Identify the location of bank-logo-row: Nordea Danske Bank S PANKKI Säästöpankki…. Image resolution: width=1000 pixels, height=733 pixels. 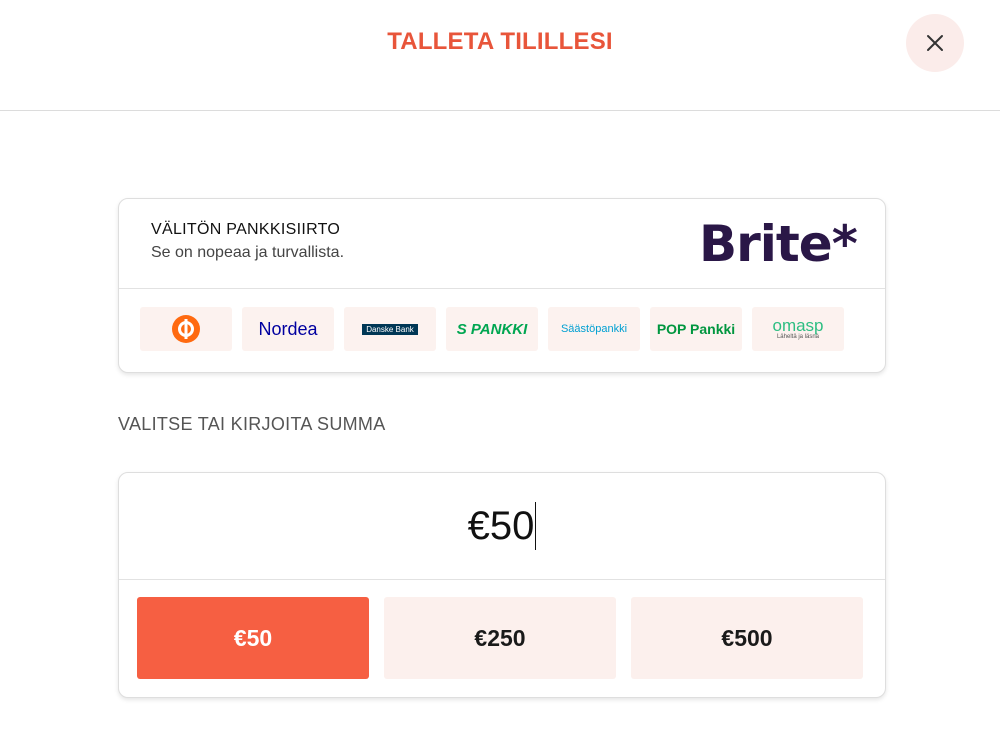
(492, 329).